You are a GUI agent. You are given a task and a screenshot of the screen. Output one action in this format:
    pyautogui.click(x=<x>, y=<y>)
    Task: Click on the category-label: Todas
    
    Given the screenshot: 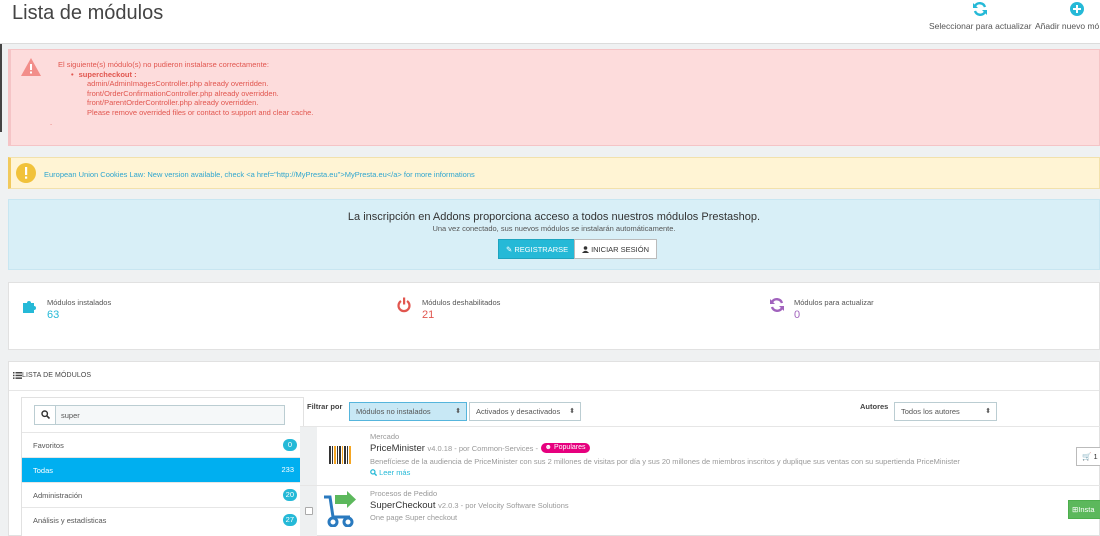 What is the action you would take?
    pyautogui.click(x=43, y=470)
    